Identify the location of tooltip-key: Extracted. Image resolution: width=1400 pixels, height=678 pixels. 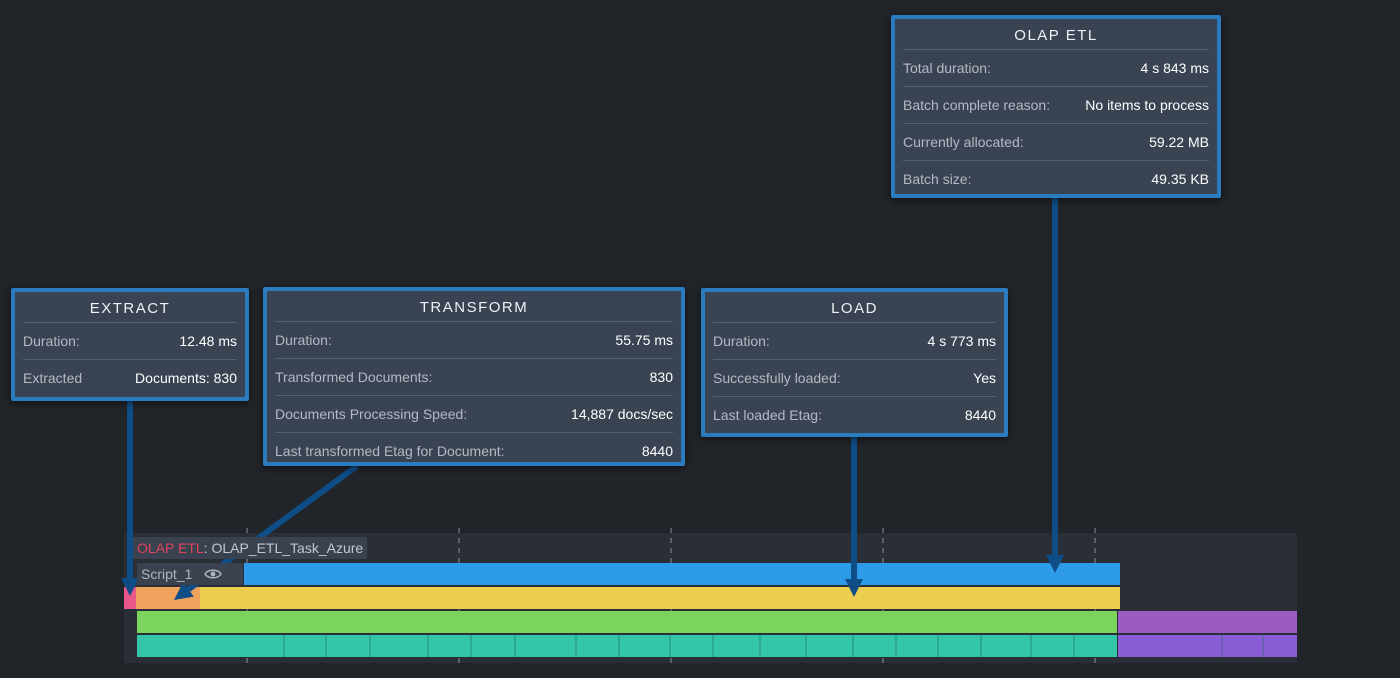
(53, 378).